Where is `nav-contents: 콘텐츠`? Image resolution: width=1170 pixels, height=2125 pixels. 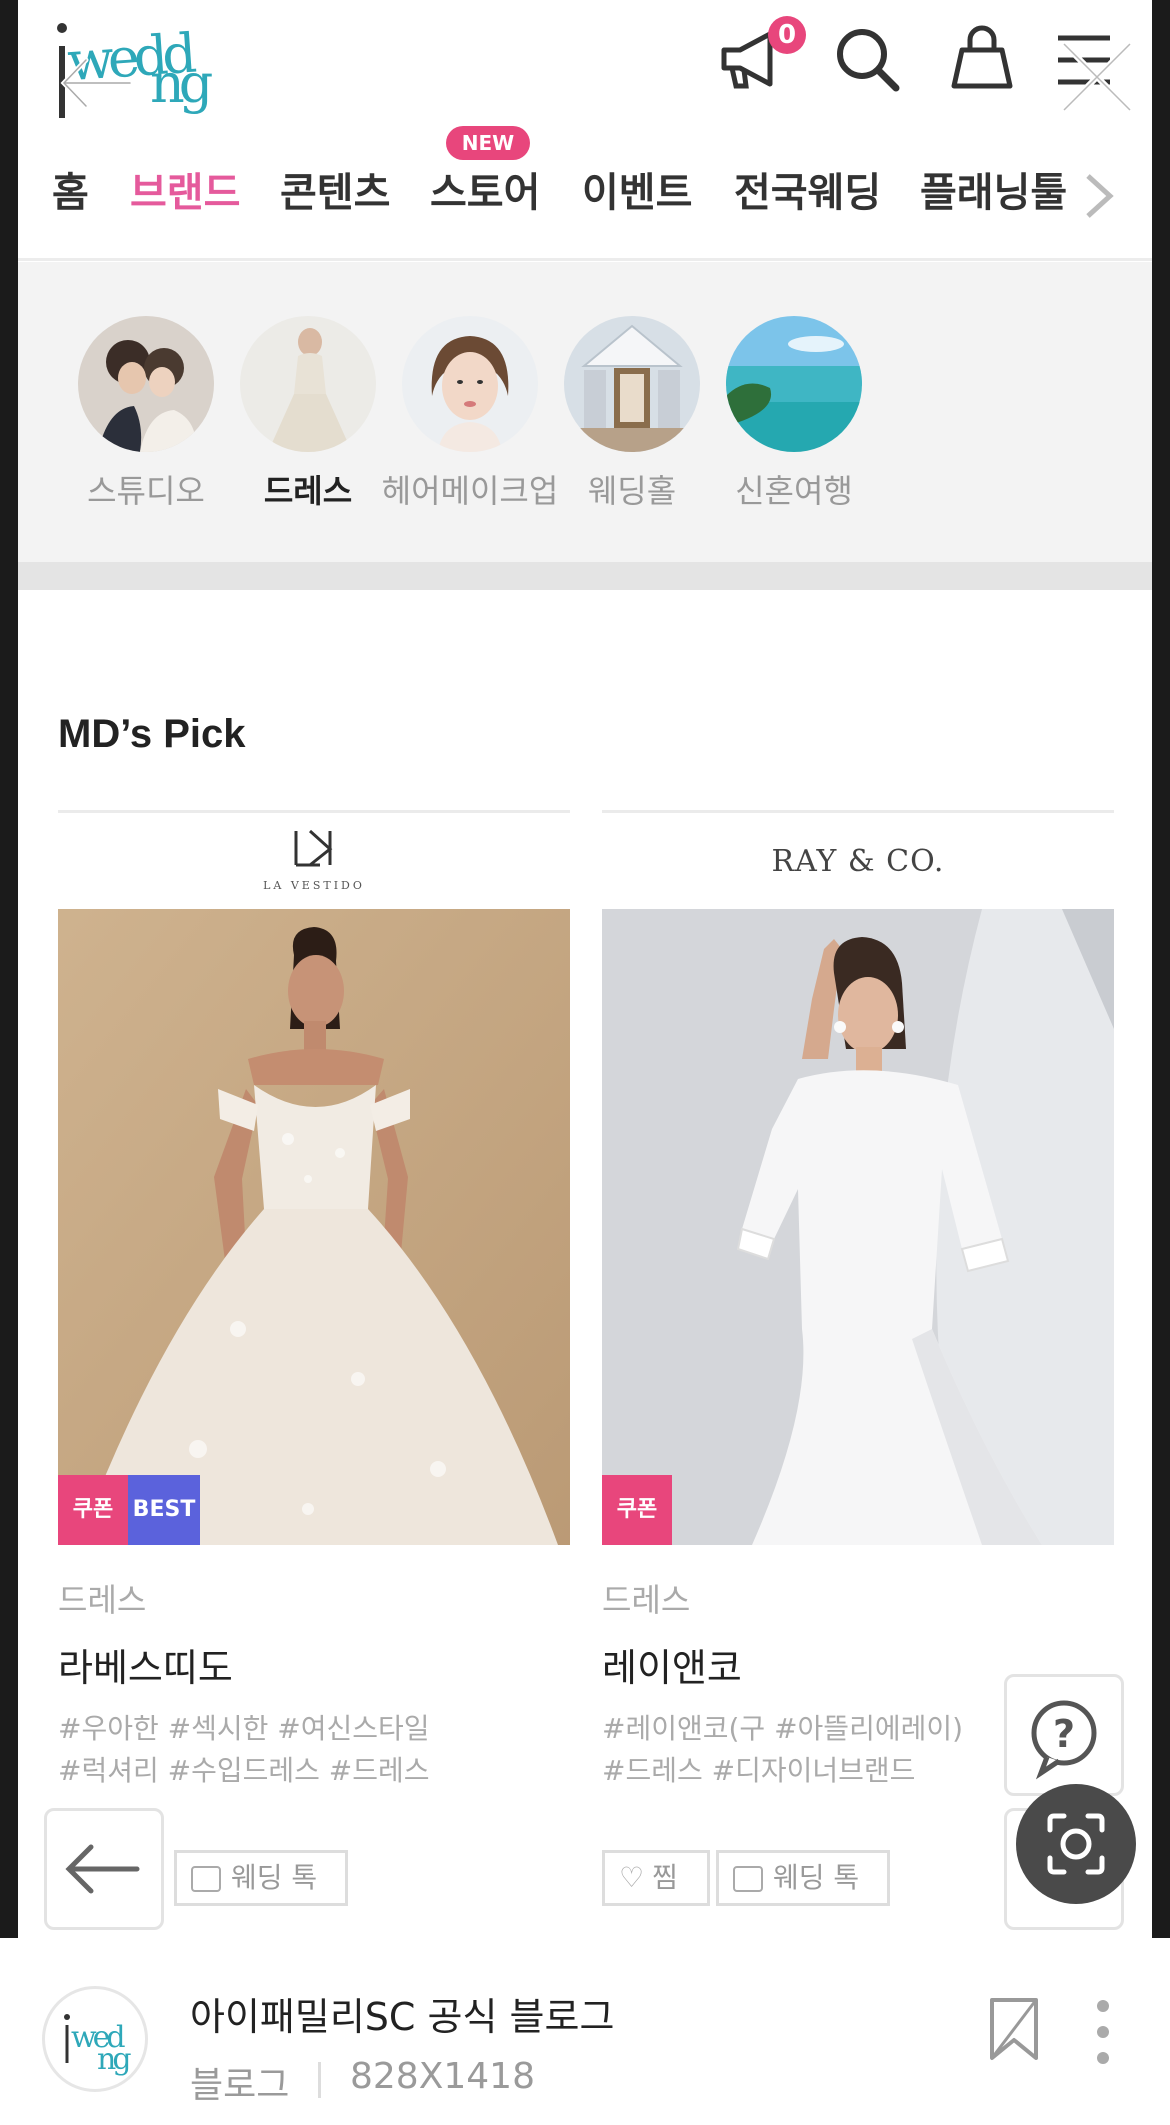
nav-contents: 콘텐츠 is located at coordinates (335, 189).